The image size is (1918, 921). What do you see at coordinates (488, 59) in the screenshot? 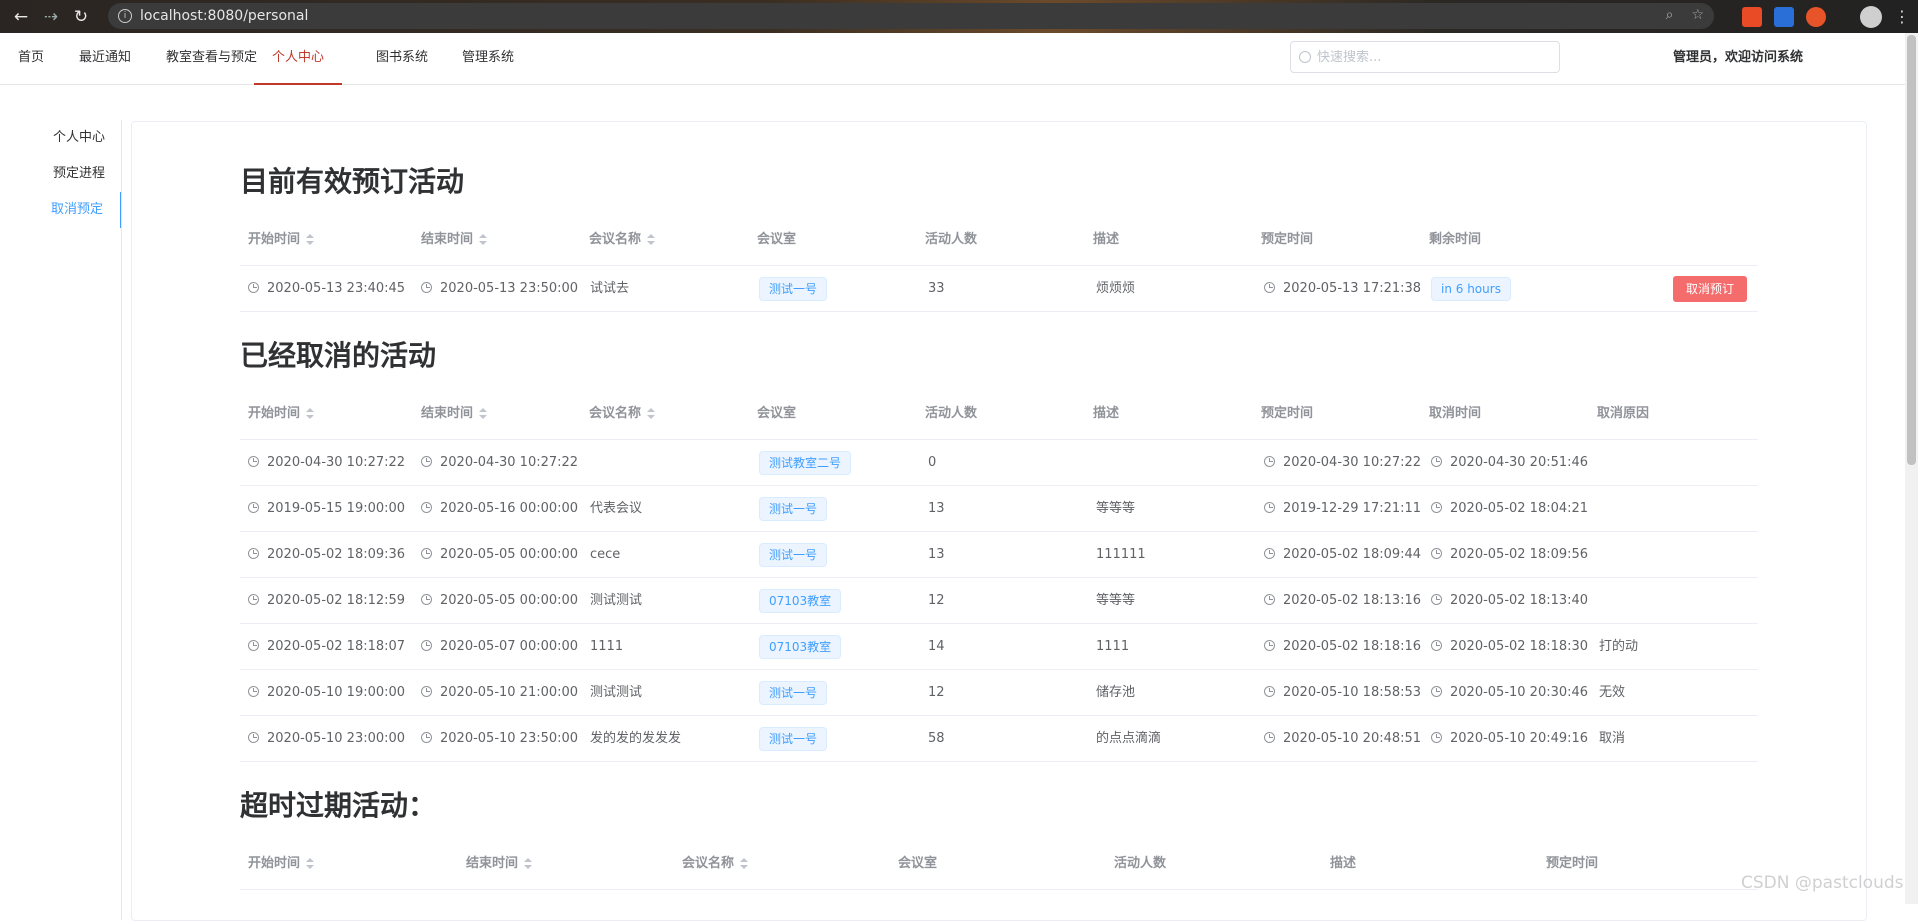
I see `nav-admin: 管理系统` at bounding box center [488, 59].